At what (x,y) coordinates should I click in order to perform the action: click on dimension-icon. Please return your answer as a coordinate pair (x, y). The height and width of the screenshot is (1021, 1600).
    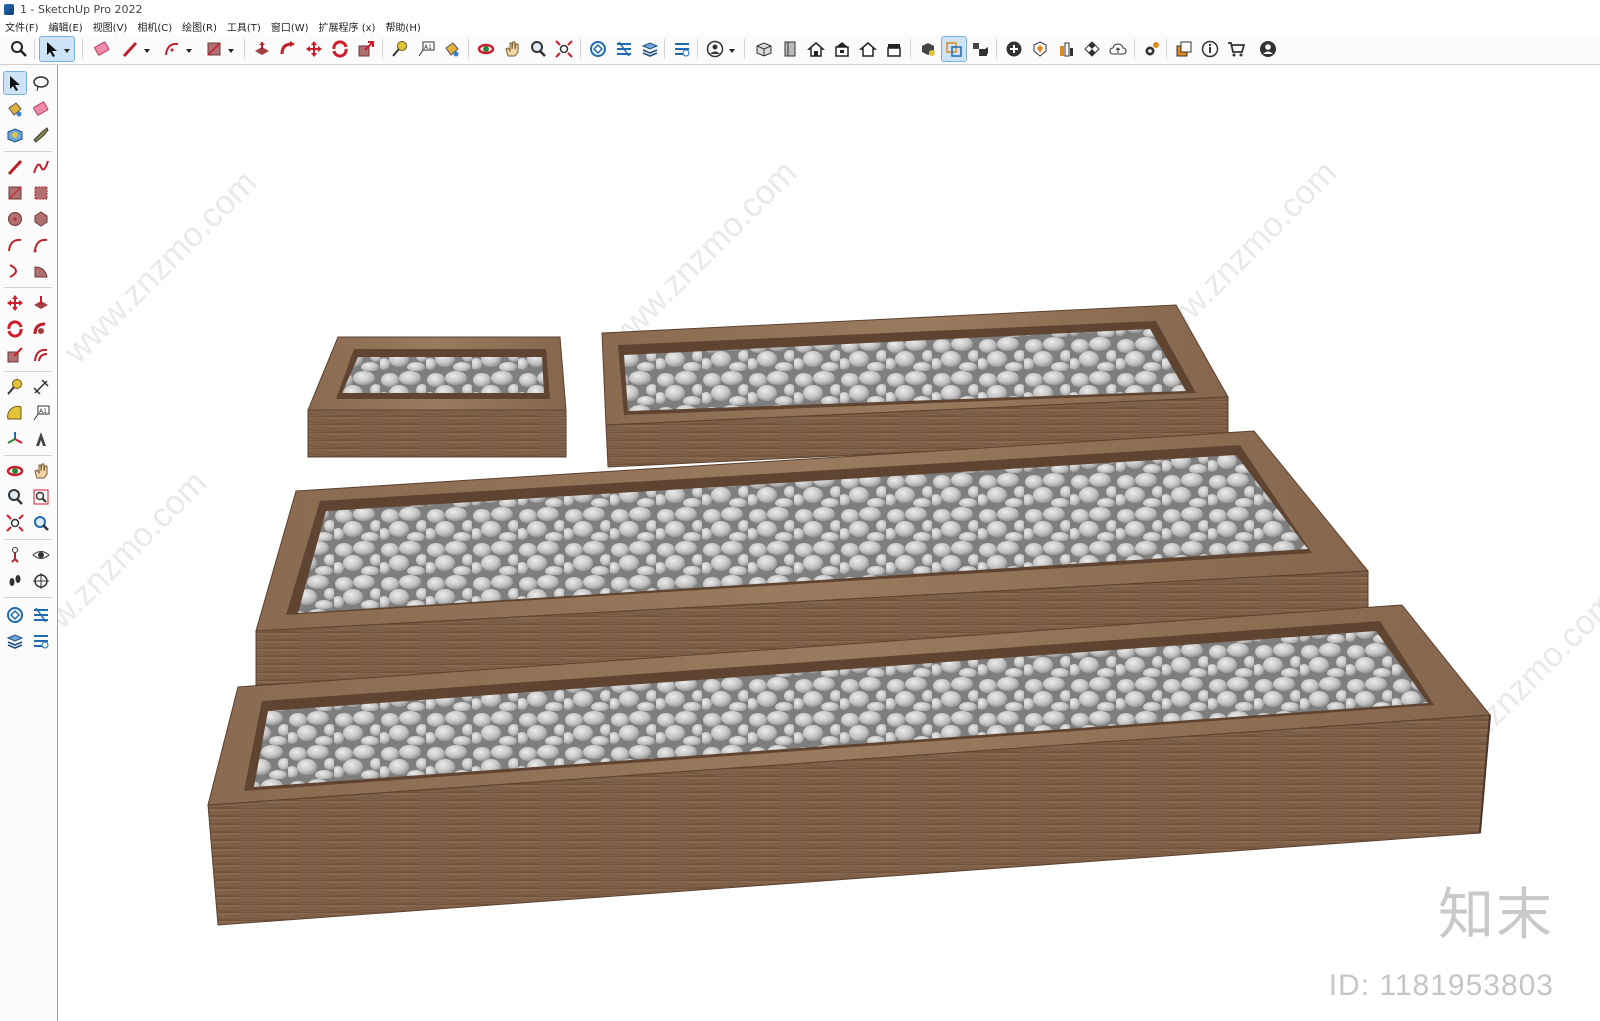
    Looking at the image, I should click on (41, 387).